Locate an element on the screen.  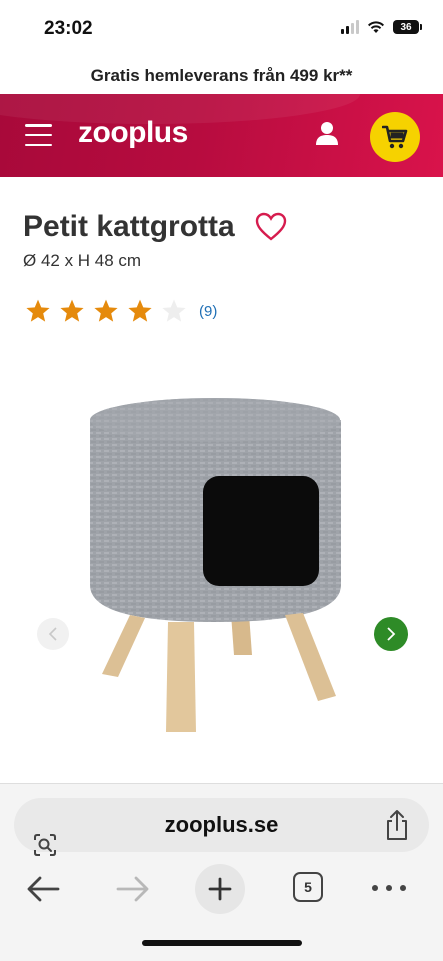
star-empty-icon is located at coordinates (174, 310).